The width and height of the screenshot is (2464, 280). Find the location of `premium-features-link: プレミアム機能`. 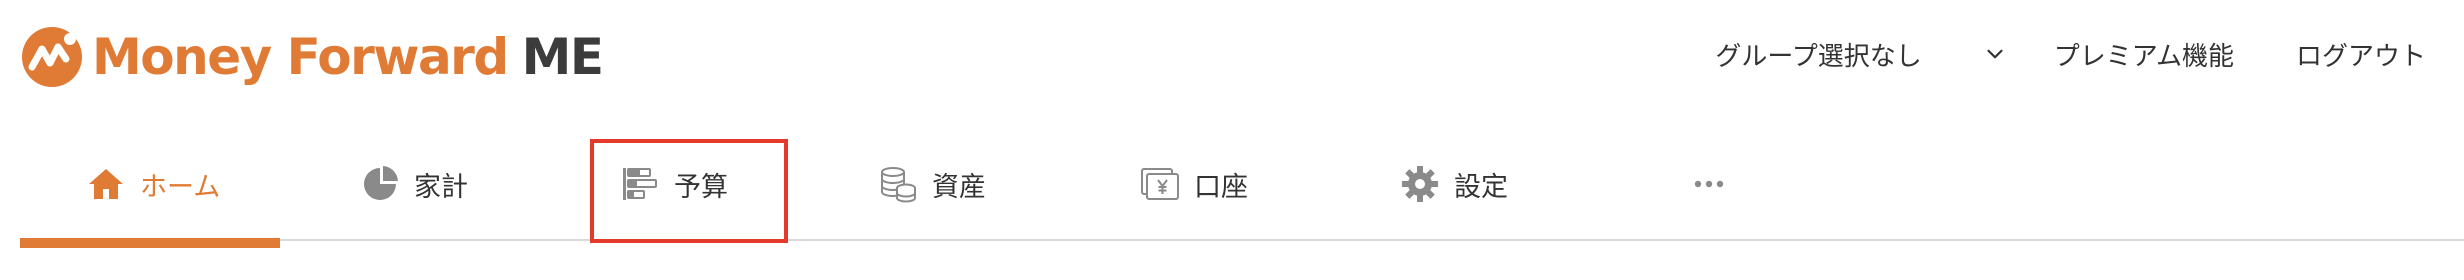

premium-features-link: プレミアム機能 is located at coordinates (2144, 54).